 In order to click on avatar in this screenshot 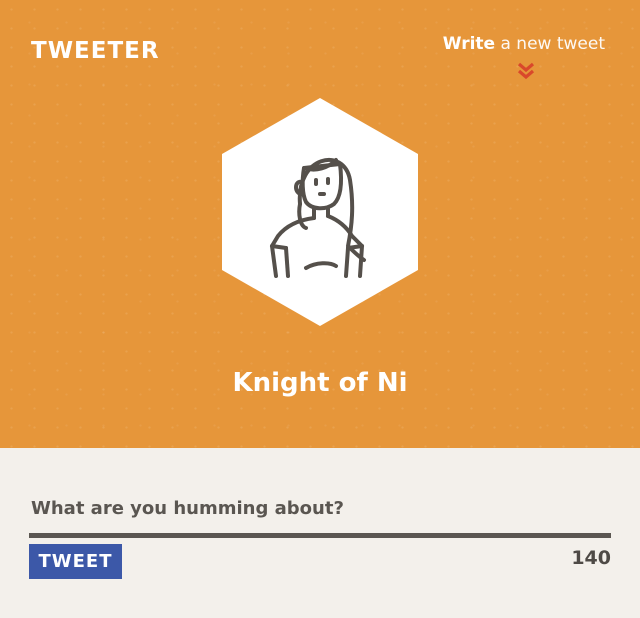, I will do `click(320, 212)`.